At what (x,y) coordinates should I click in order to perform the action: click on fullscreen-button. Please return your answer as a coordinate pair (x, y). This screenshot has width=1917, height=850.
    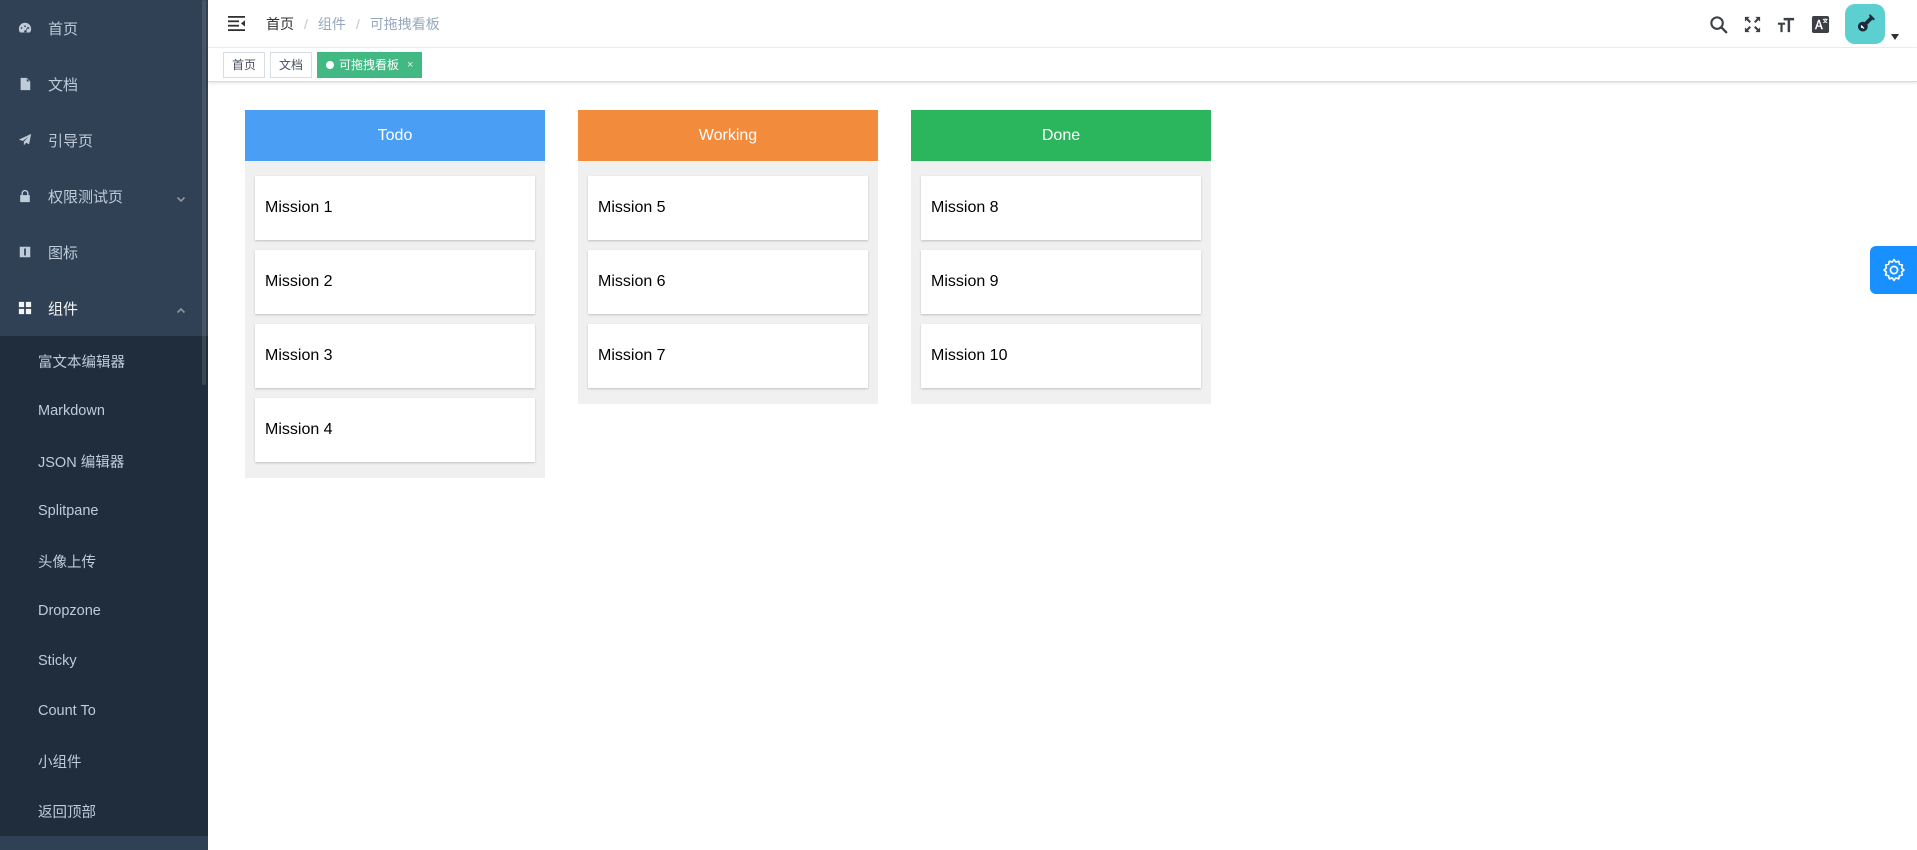
    Looking at the image, I should click on (1752, 24).